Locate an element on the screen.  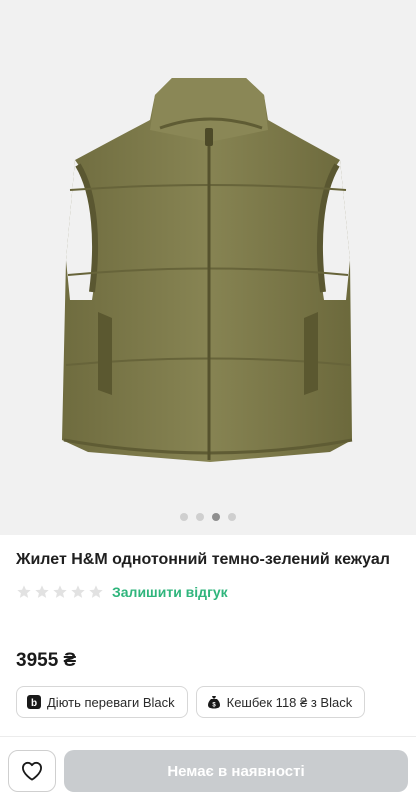
bonus-b-icon: b is located at coordinates (34, 702).